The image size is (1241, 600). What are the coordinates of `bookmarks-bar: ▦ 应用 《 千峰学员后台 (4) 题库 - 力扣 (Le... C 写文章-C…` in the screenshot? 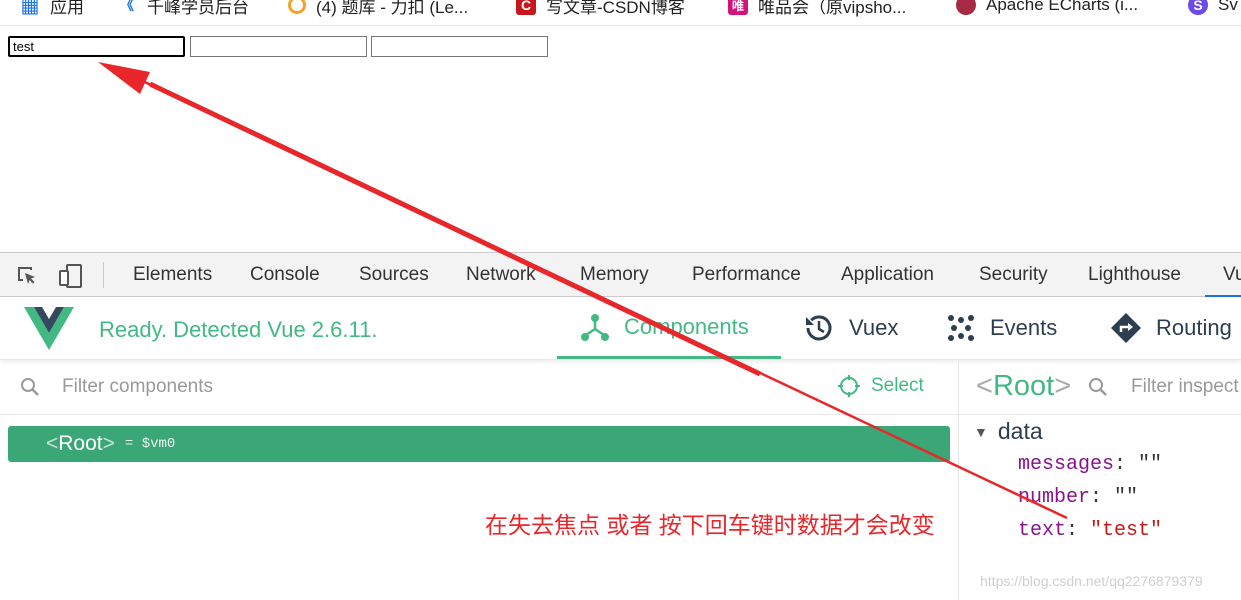 It's located at (620, 13).